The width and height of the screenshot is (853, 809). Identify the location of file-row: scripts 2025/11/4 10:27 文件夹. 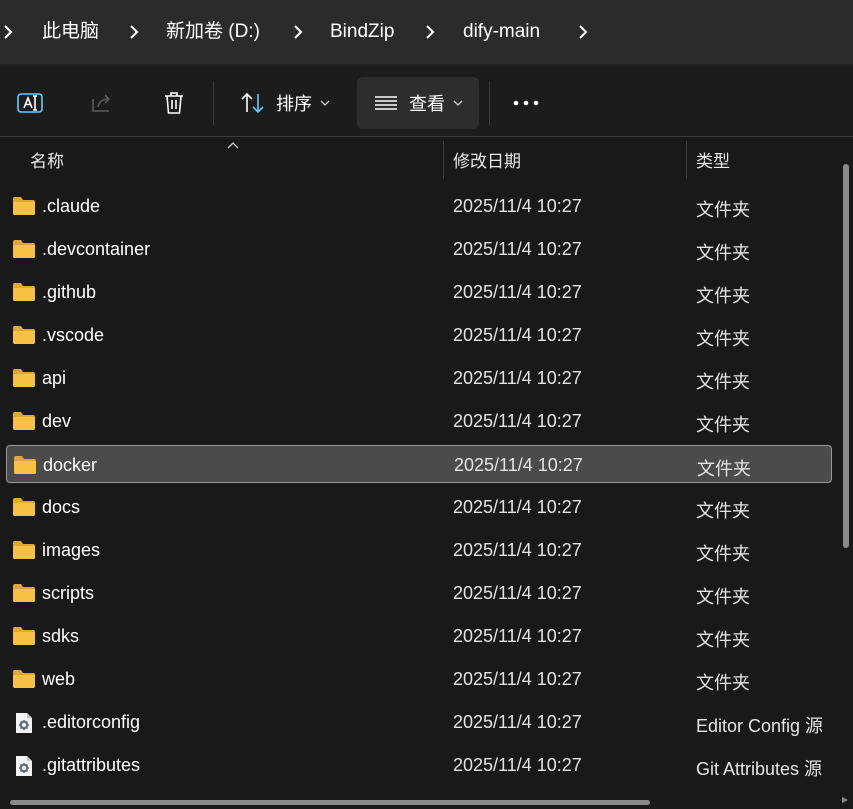
(419, 593).